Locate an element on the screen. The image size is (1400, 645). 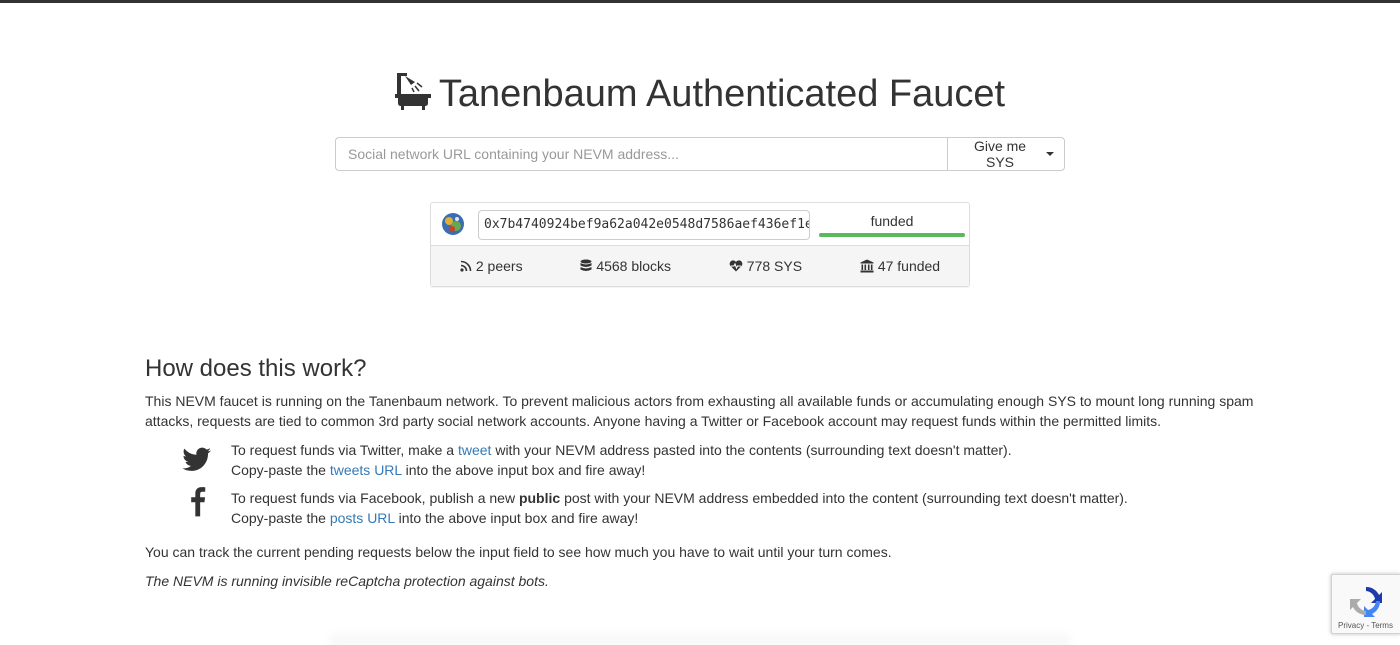
recaptcha-badge: Privacy - Terms is located at coordinates (1365, 604).